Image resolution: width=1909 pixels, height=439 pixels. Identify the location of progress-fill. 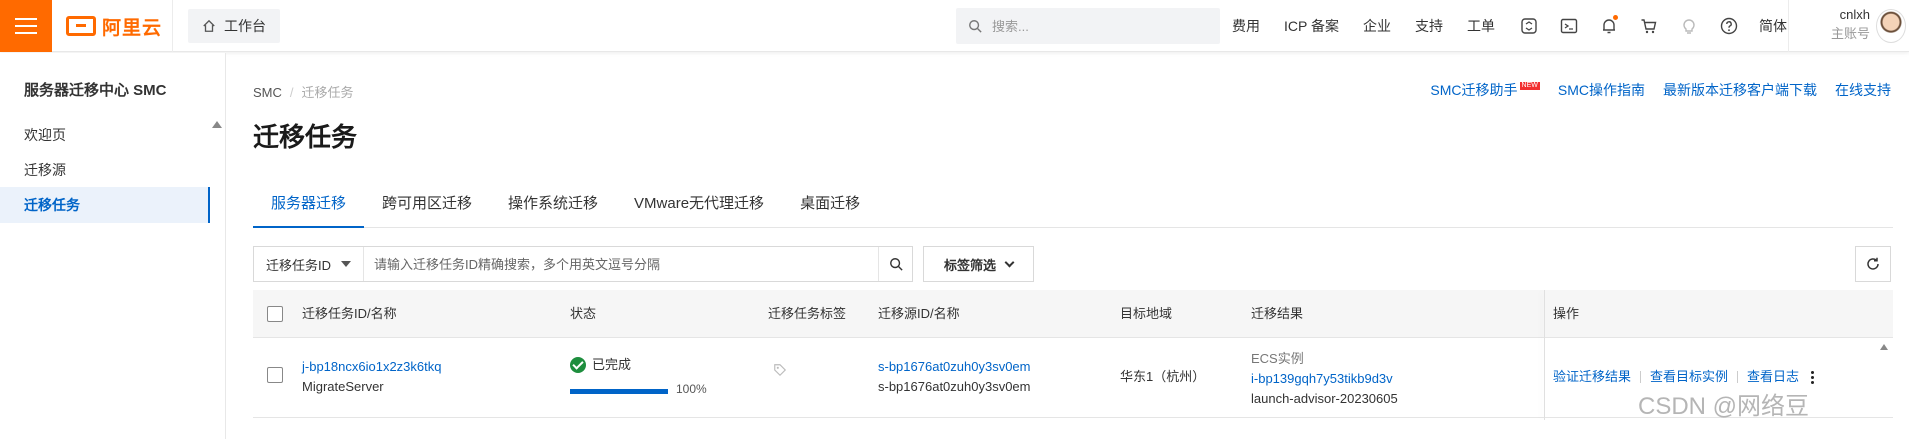
(619, 391).